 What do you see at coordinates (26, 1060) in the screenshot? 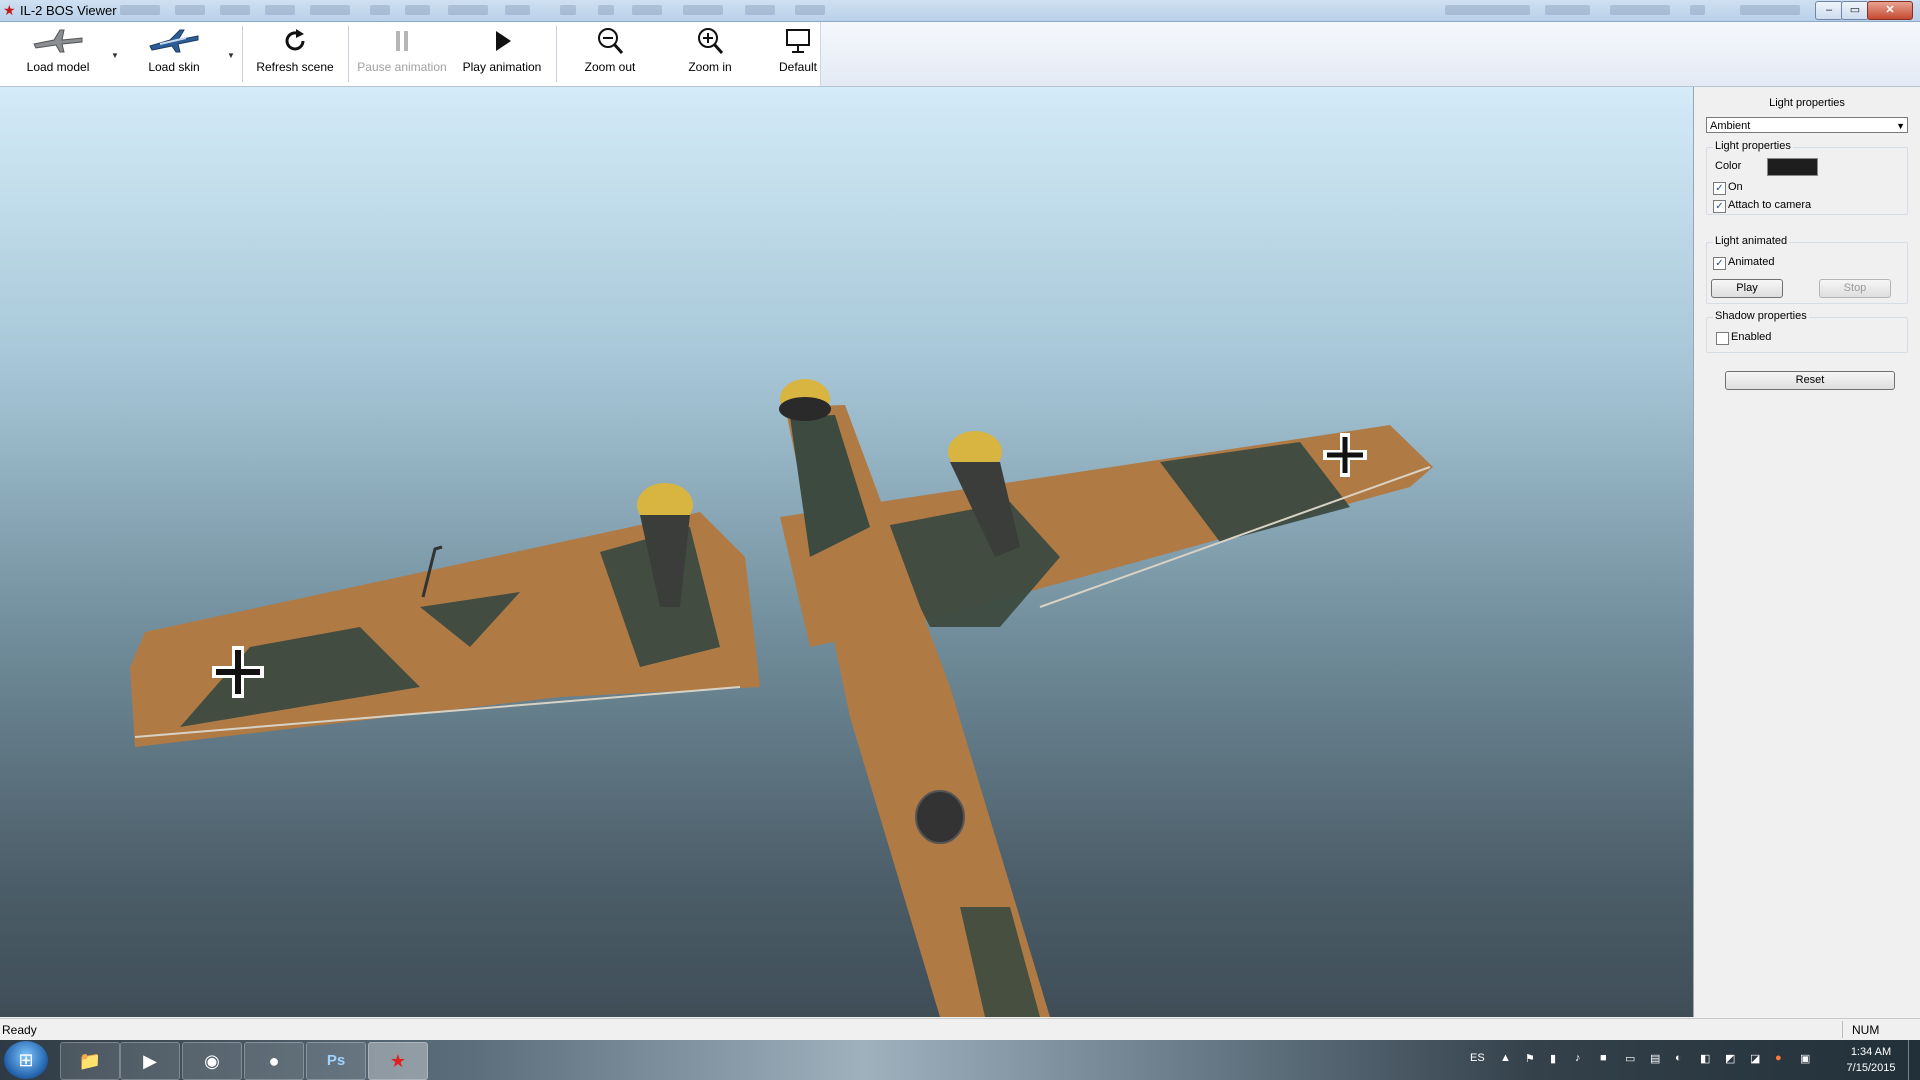
I see `start-button: ⊞` at bounding box center [26, 1060].